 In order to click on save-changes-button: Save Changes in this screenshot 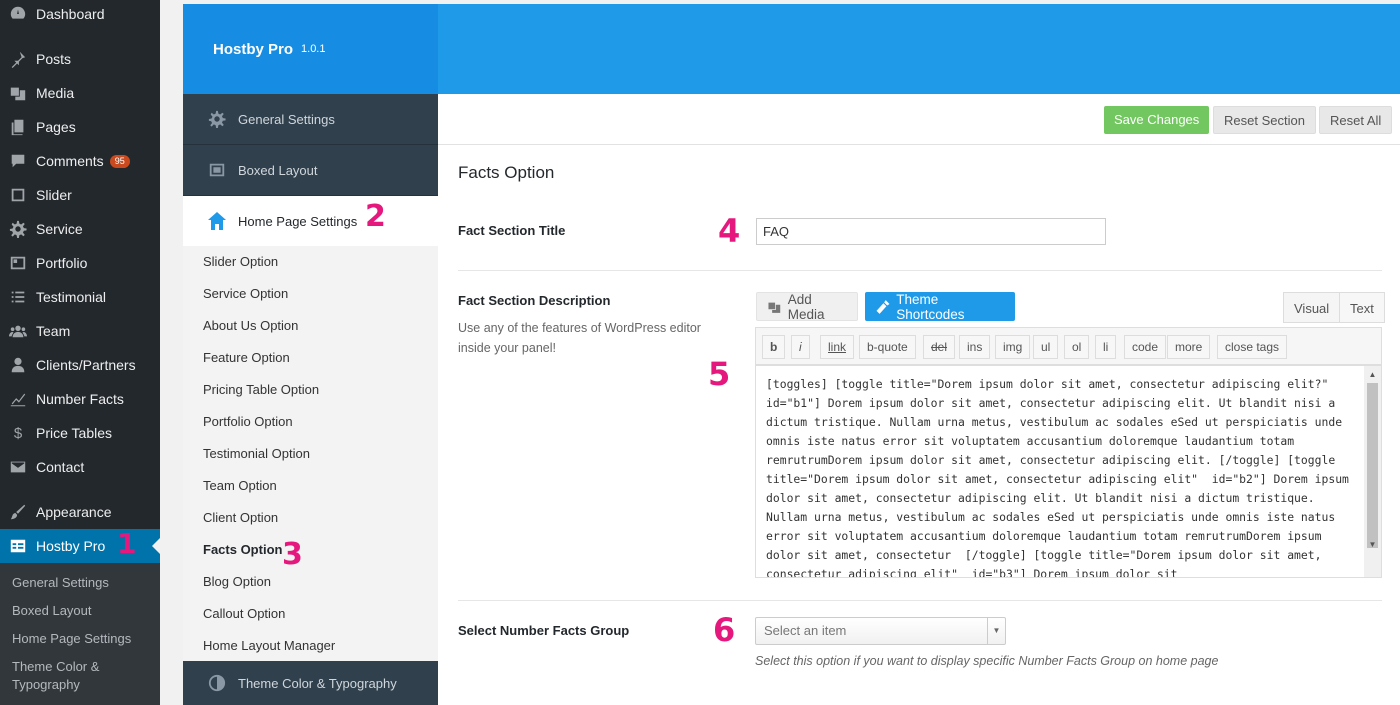, I will do `click(1157, 120)`.